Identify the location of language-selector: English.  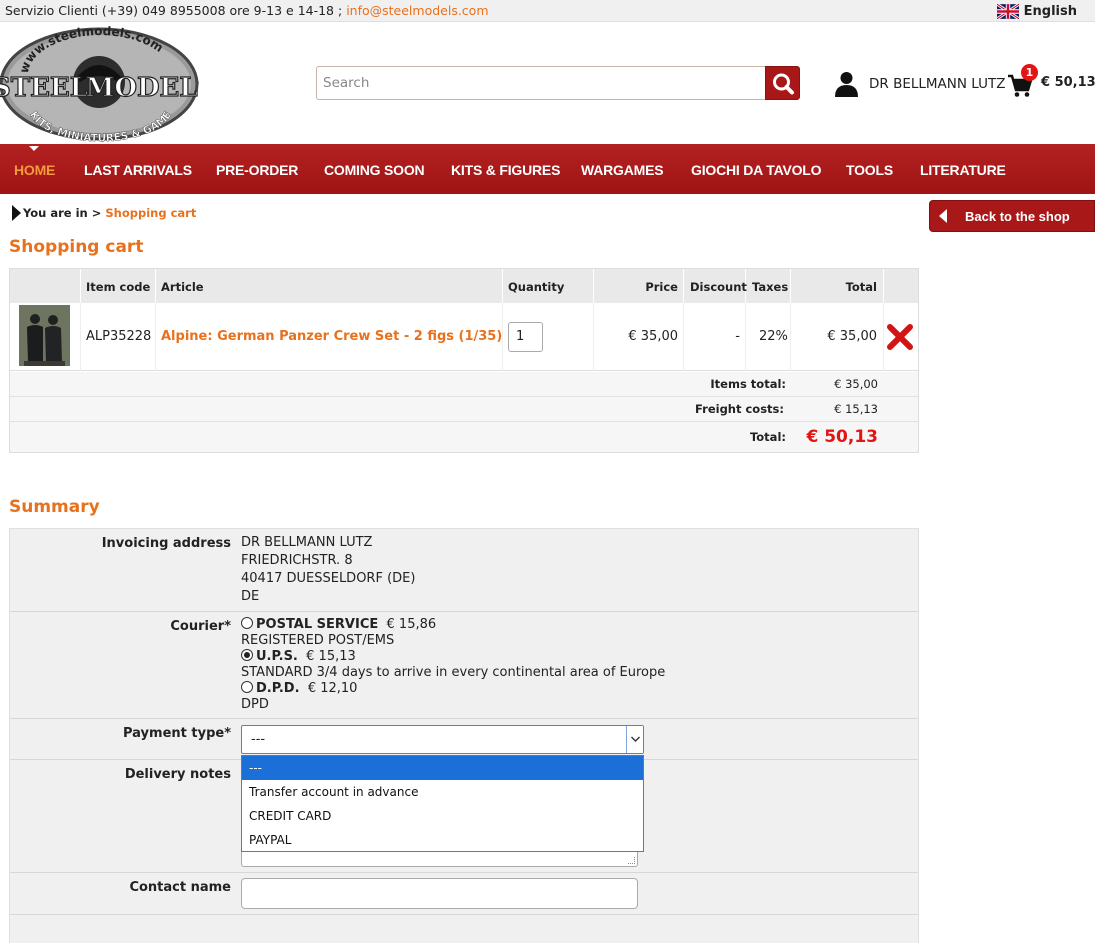
(1036, 11).